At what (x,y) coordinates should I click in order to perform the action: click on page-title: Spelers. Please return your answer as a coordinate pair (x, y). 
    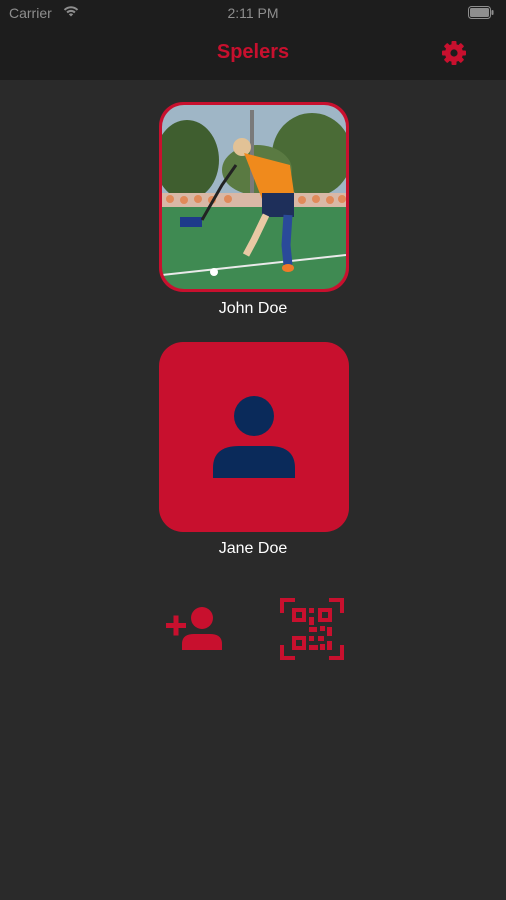
    Looking at the image, I should click on (253, 52).